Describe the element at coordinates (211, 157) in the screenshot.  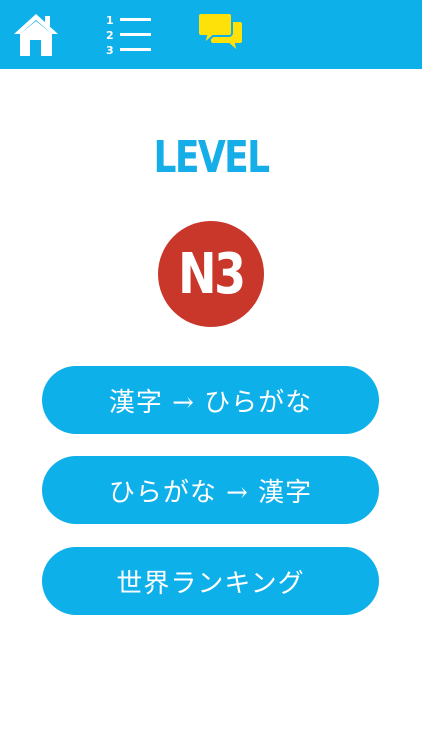
I see `level-title: LEVEL` at that location.